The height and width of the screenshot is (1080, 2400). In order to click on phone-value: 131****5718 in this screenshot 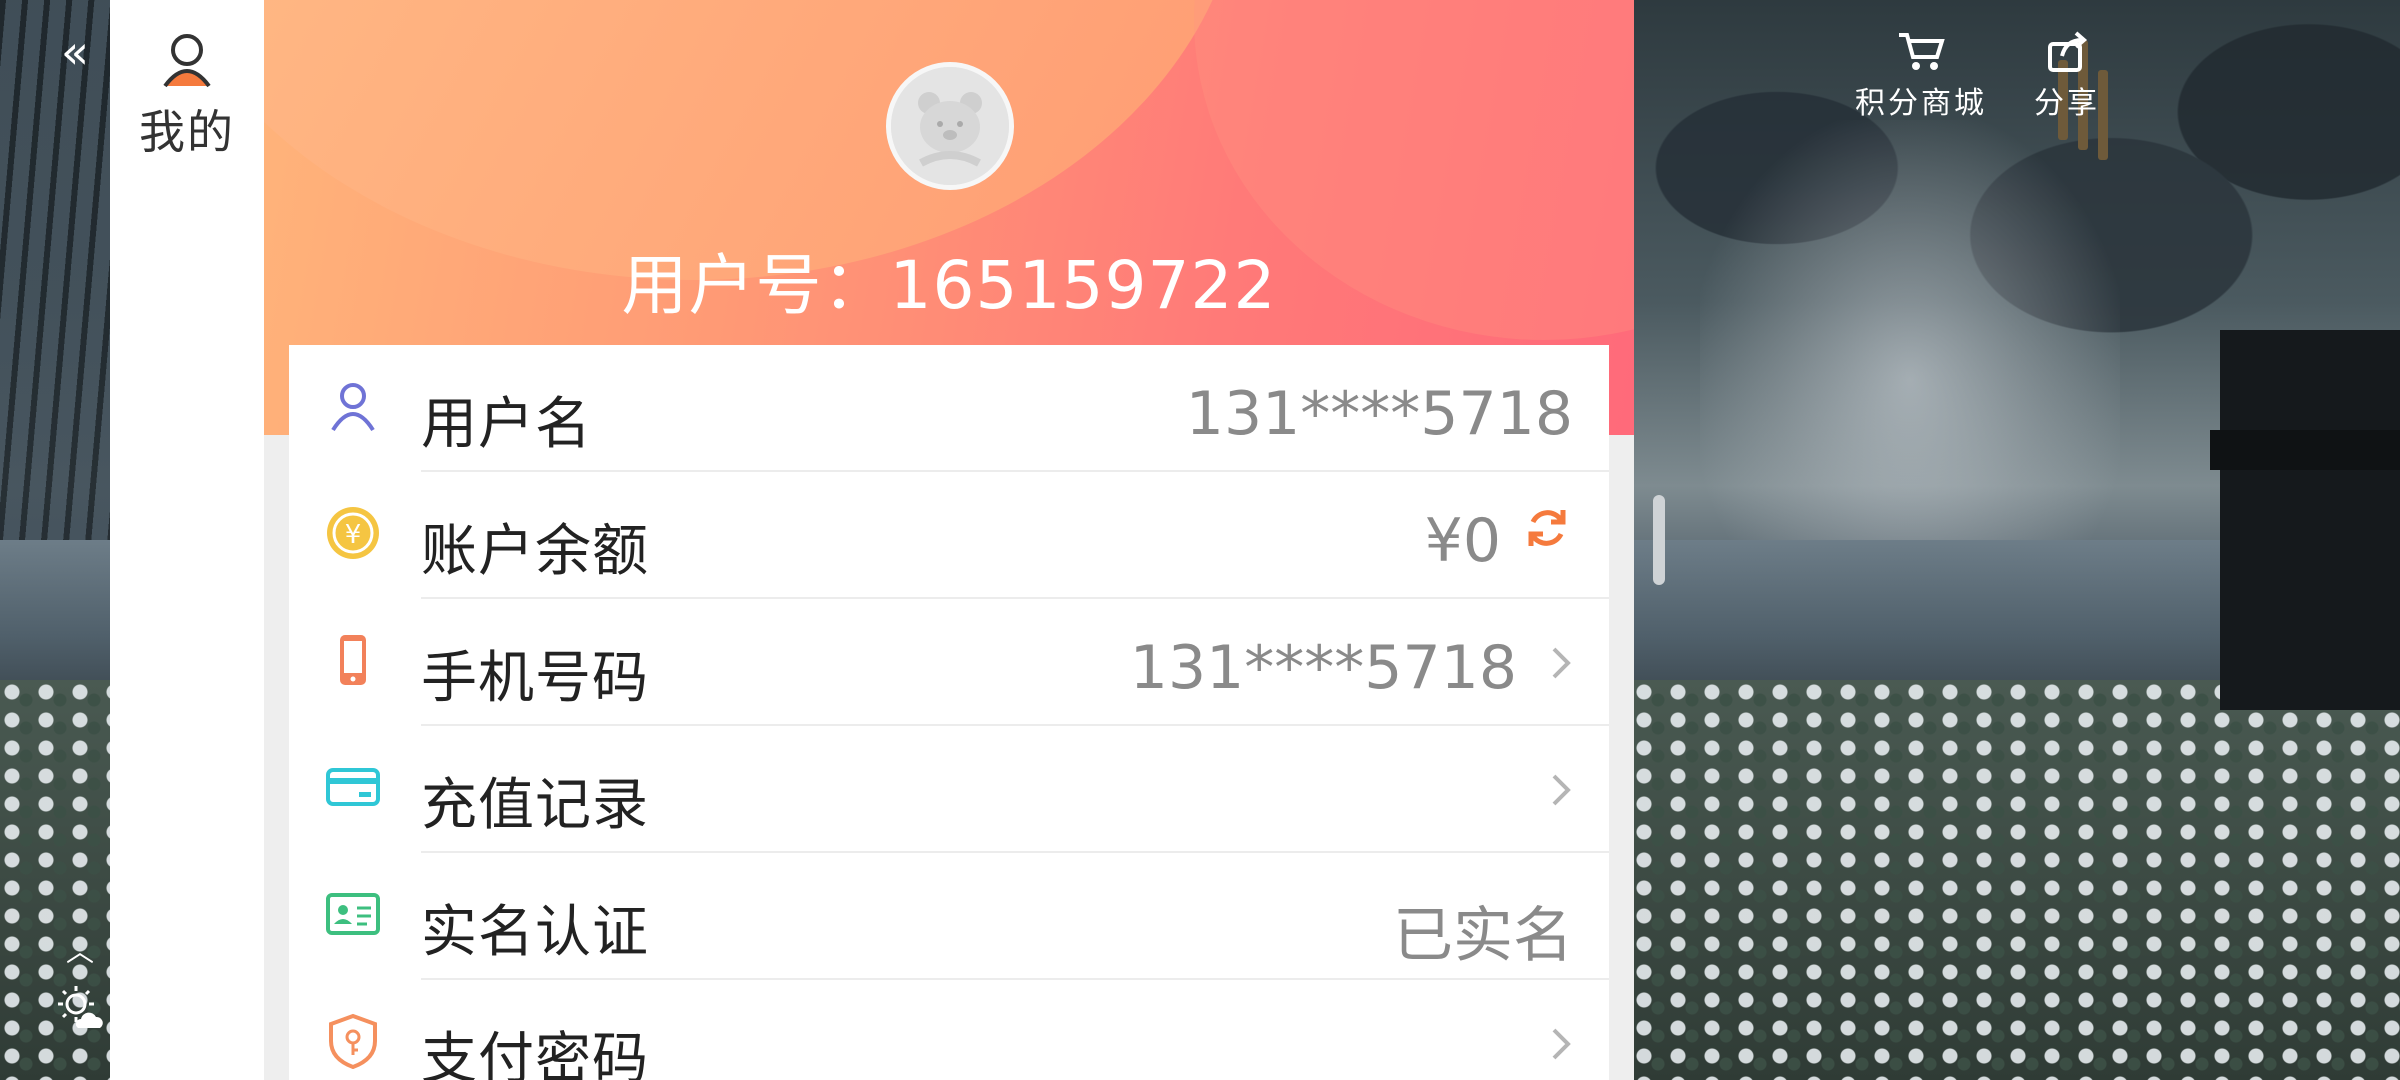, I will do `click(1323, 668)`.